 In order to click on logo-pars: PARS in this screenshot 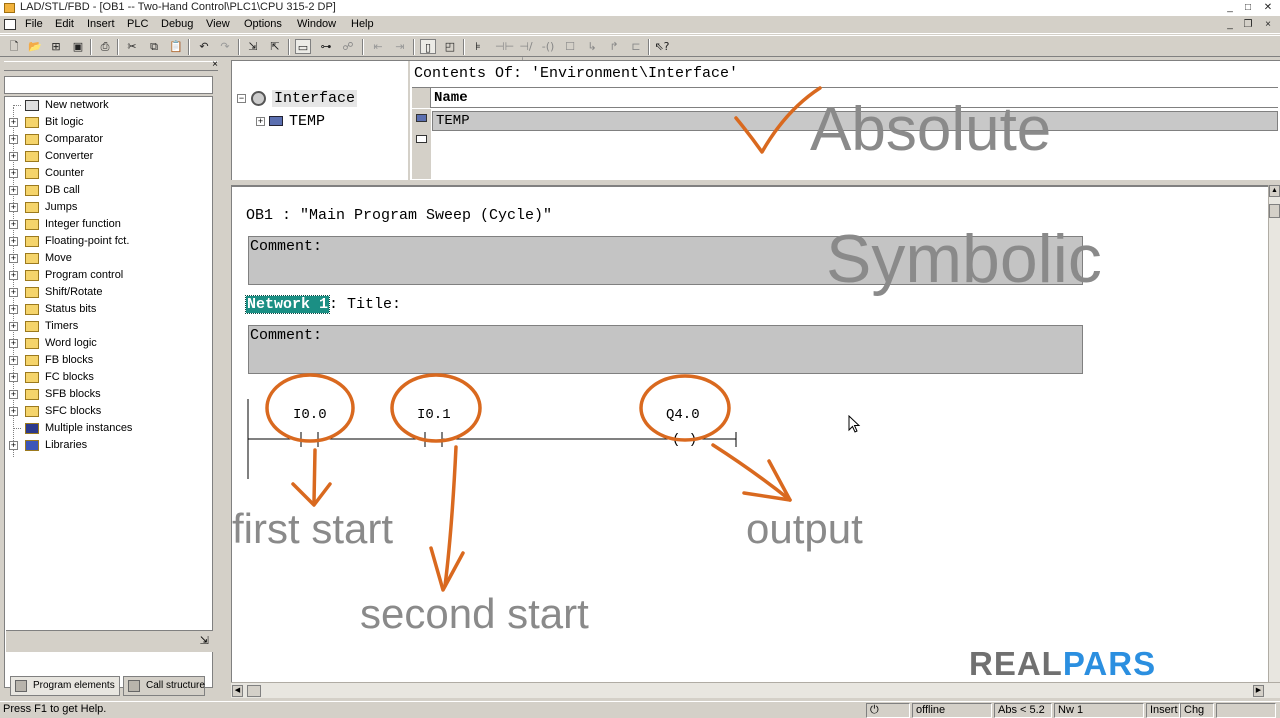, I will do `click(1109, 663)`.